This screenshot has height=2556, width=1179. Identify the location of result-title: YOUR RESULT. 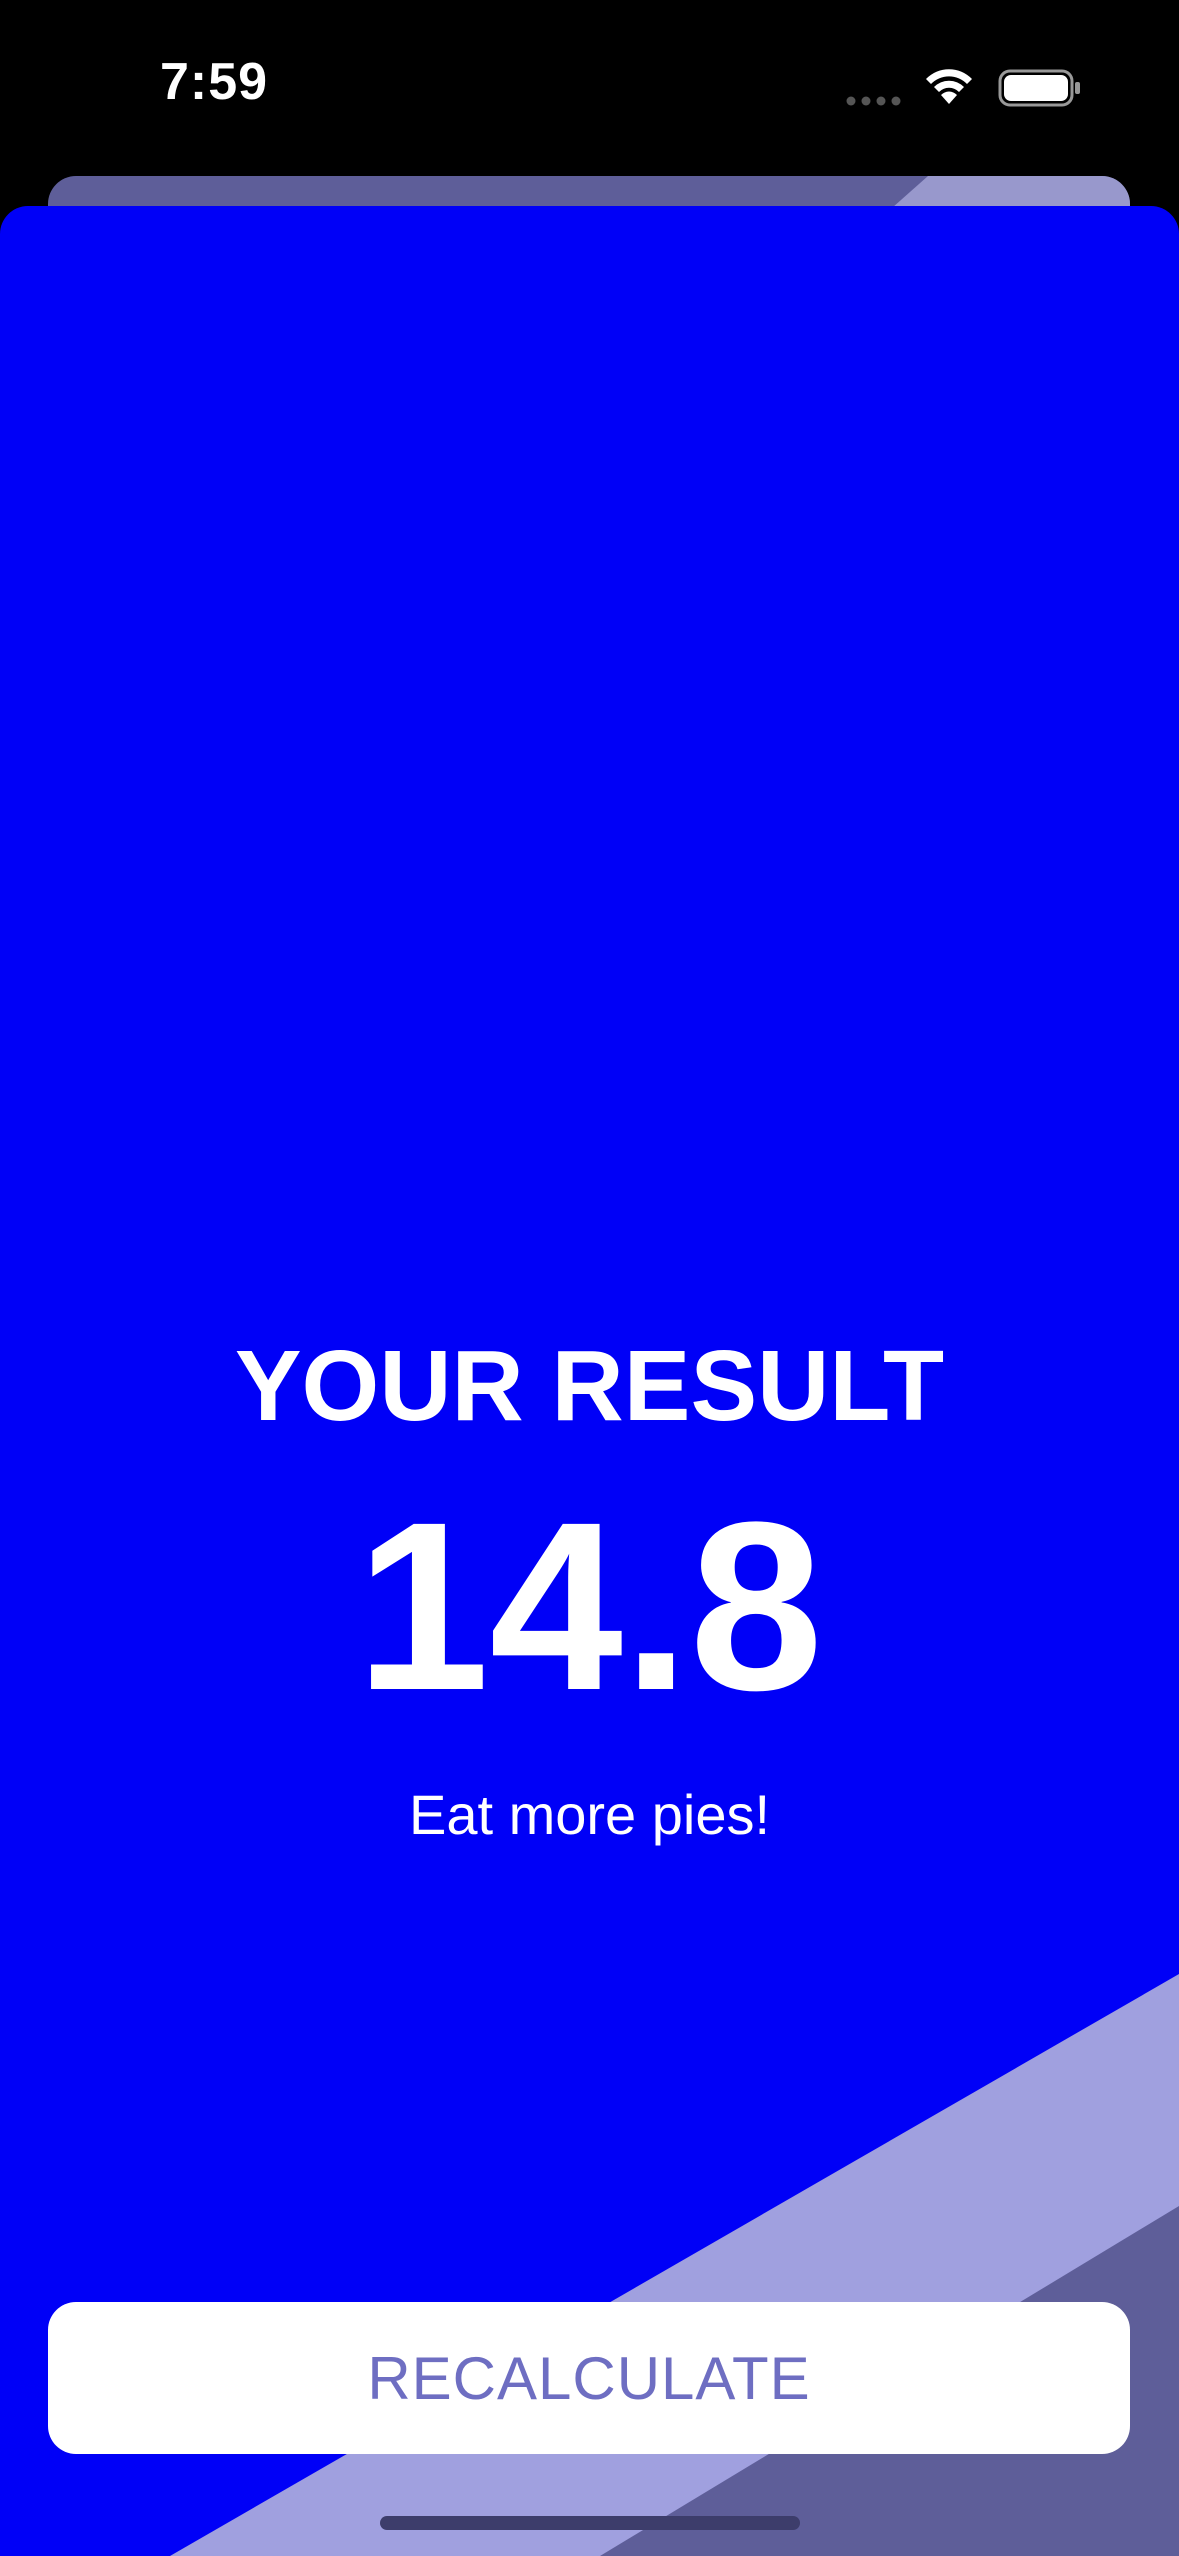
(589, 1386).